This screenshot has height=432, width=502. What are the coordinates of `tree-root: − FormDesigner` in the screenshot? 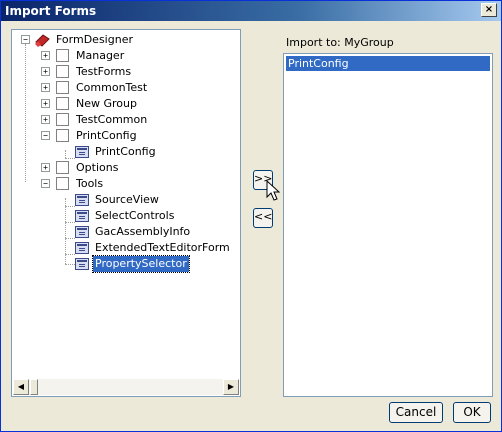 It's located at (122, 40).